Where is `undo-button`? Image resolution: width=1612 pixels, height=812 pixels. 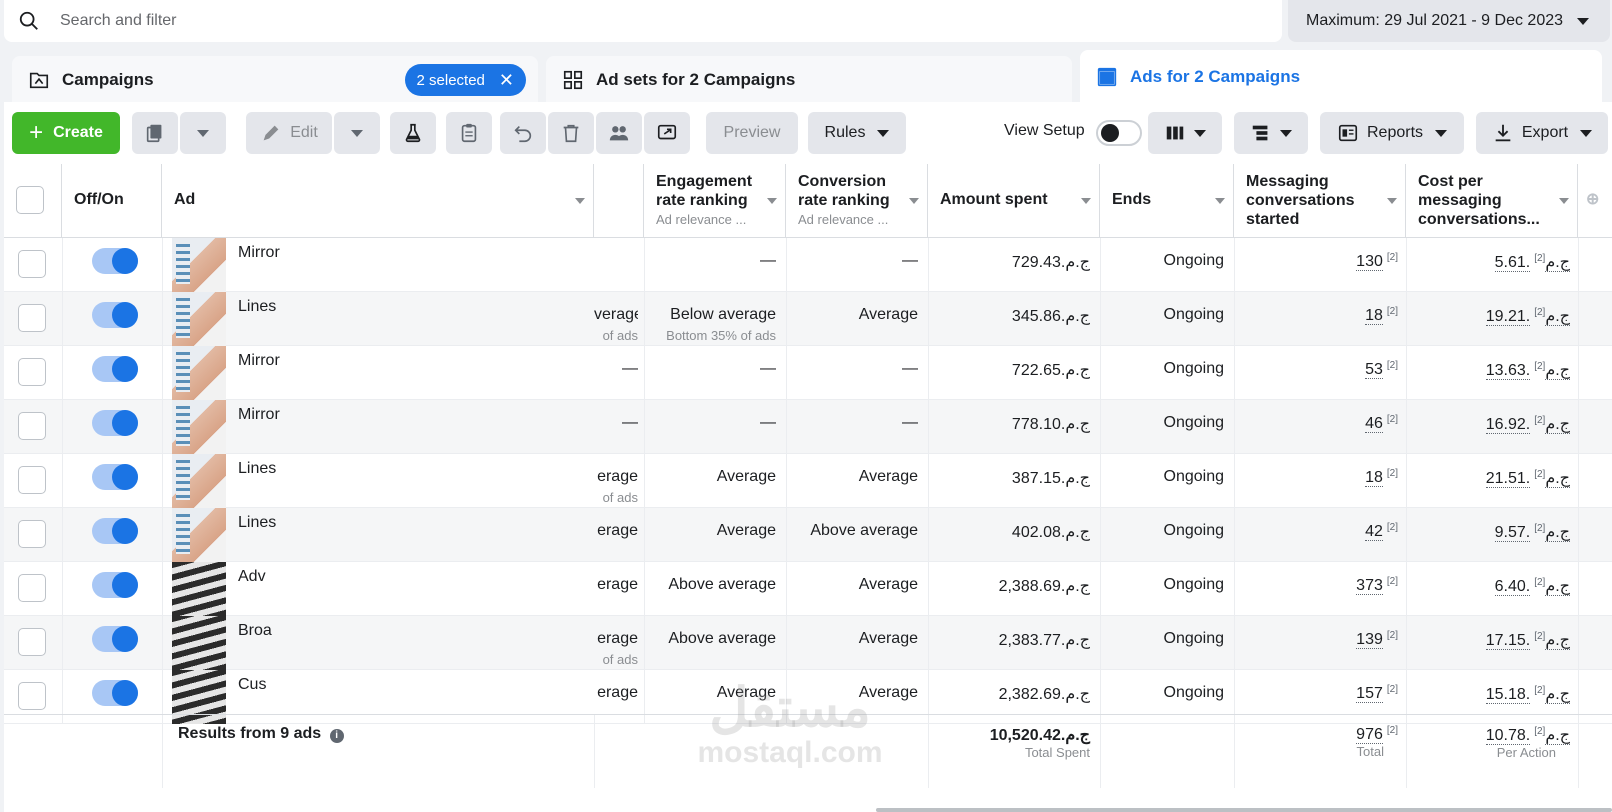
undo-button is located at coordinates (523, 133).